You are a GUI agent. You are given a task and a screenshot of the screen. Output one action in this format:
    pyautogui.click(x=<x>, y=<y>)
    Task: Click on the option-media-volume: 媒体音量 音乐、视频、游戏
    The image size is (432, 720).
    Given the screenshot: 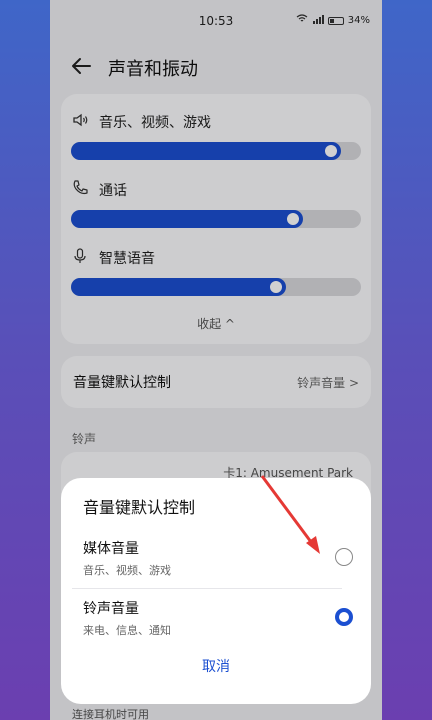 What is the action you would take?
    pyautogui.click(x=218, y=560)
    